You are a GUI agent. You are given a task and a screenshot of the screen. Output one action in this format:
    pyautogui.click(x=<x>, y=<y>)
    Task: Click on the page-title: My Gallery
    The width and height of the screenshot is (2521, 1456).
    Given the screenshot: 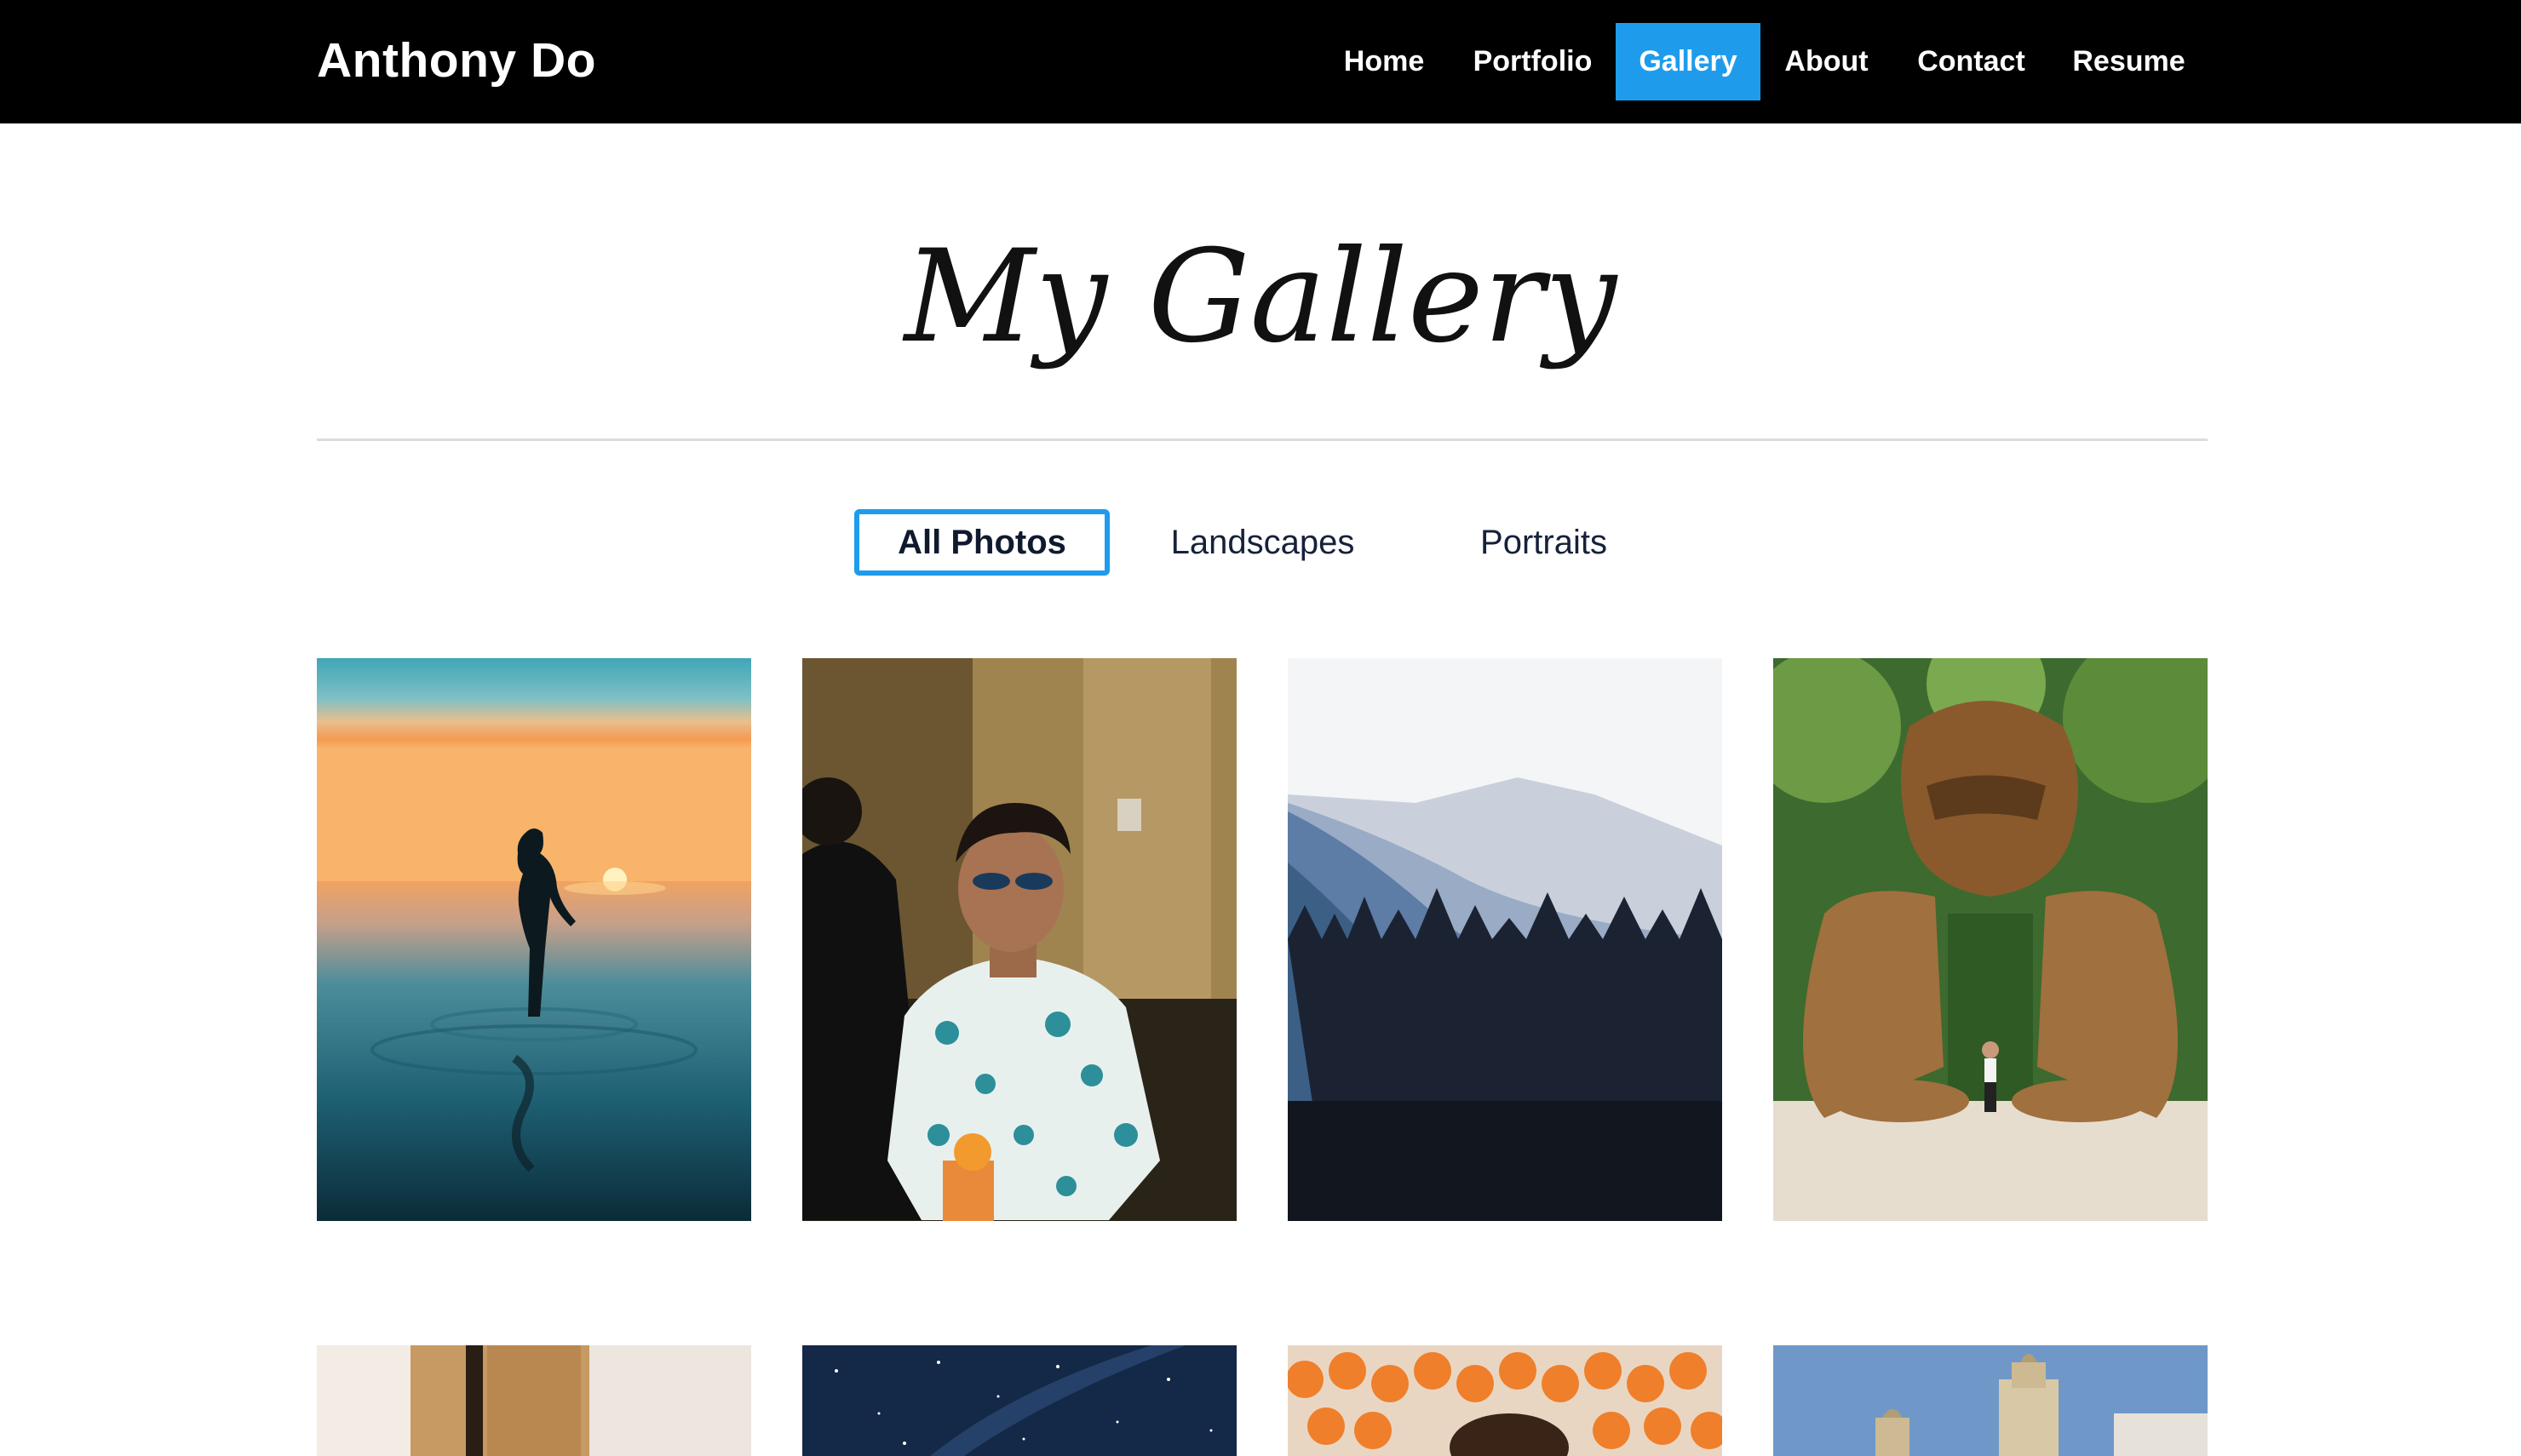 What is the action you would take?
    pyautogui.click(x=1260, y=315)
    